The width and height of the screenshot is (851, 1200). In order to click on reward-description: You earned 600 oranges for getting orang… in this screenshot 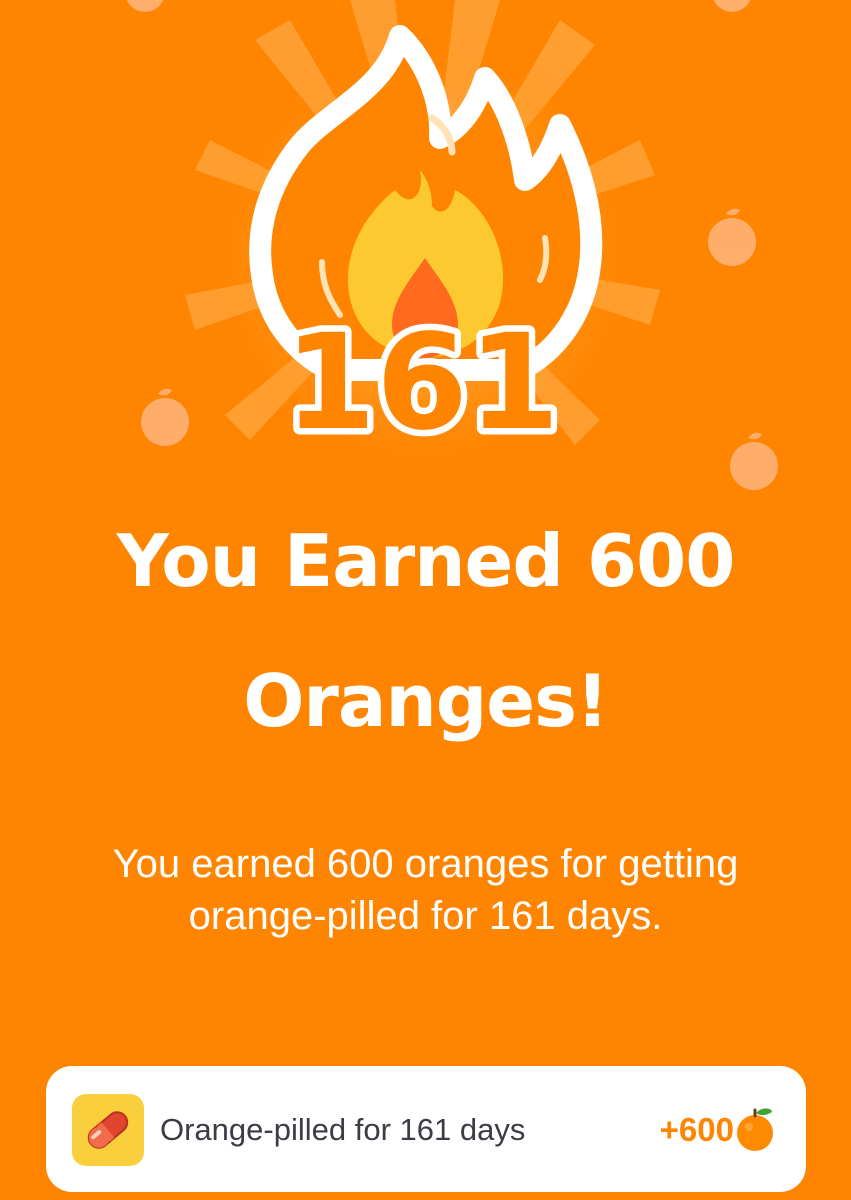, I will do `click(425, 890)`.